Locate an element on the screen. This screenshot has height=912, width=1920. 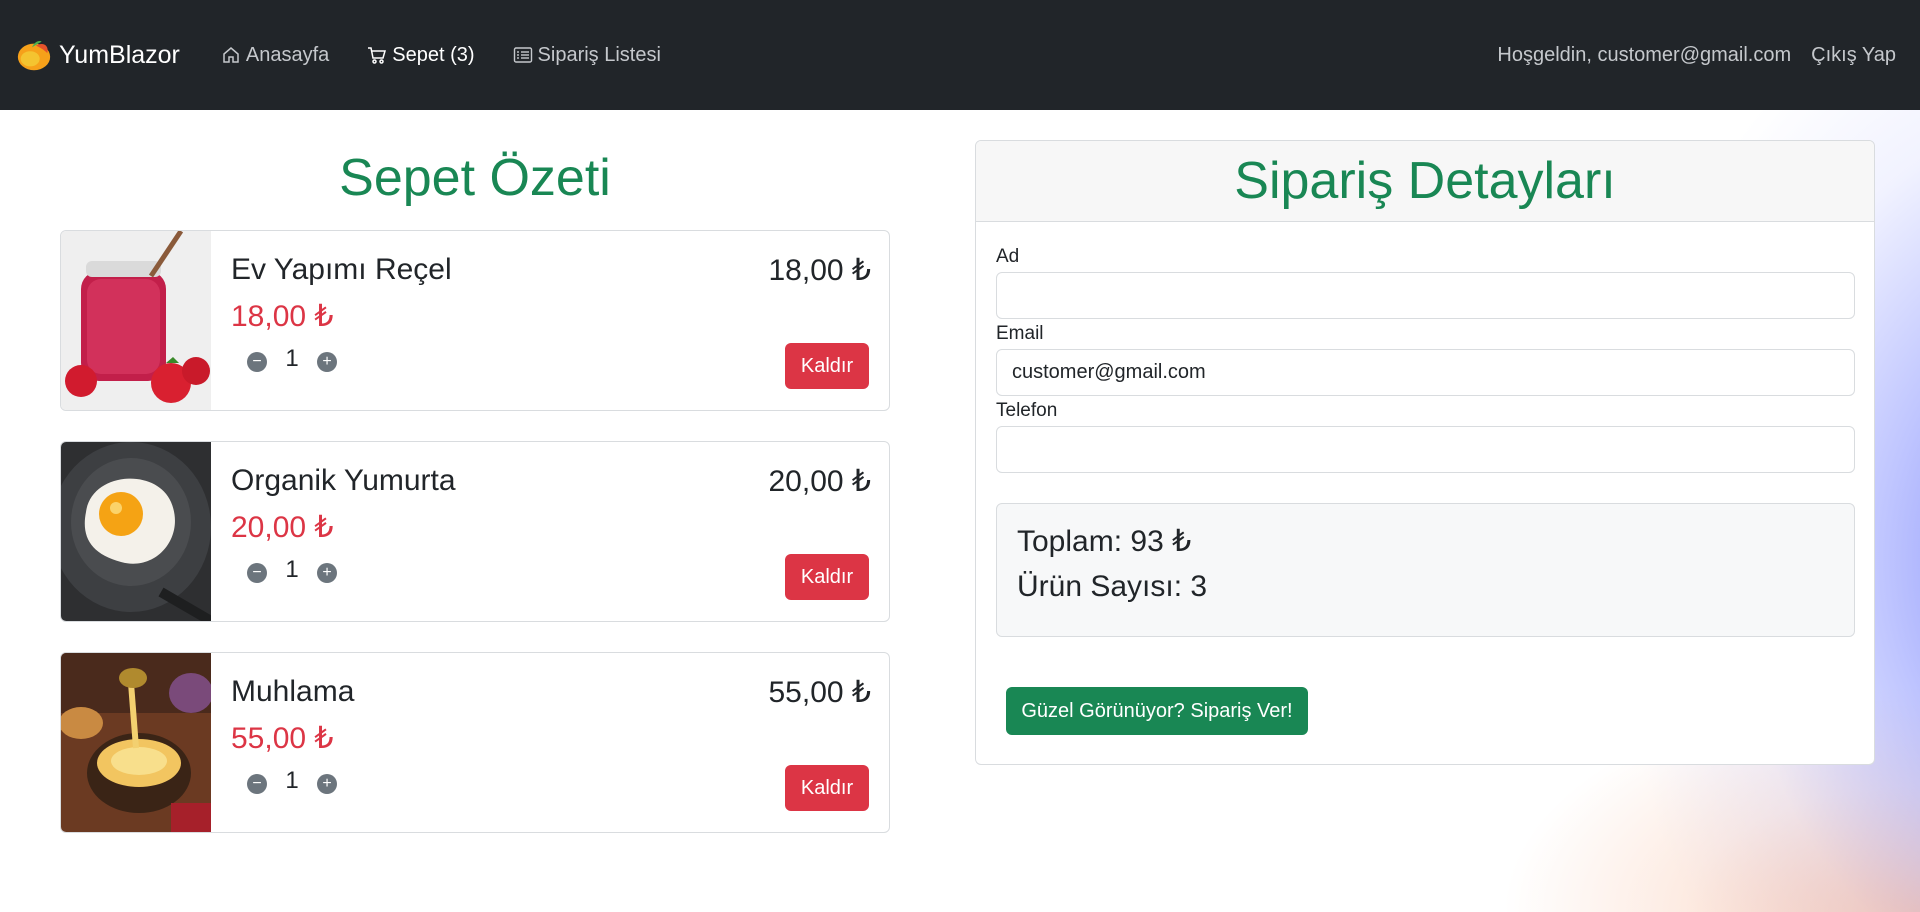
house-icon is located at coordinates (231, 55).